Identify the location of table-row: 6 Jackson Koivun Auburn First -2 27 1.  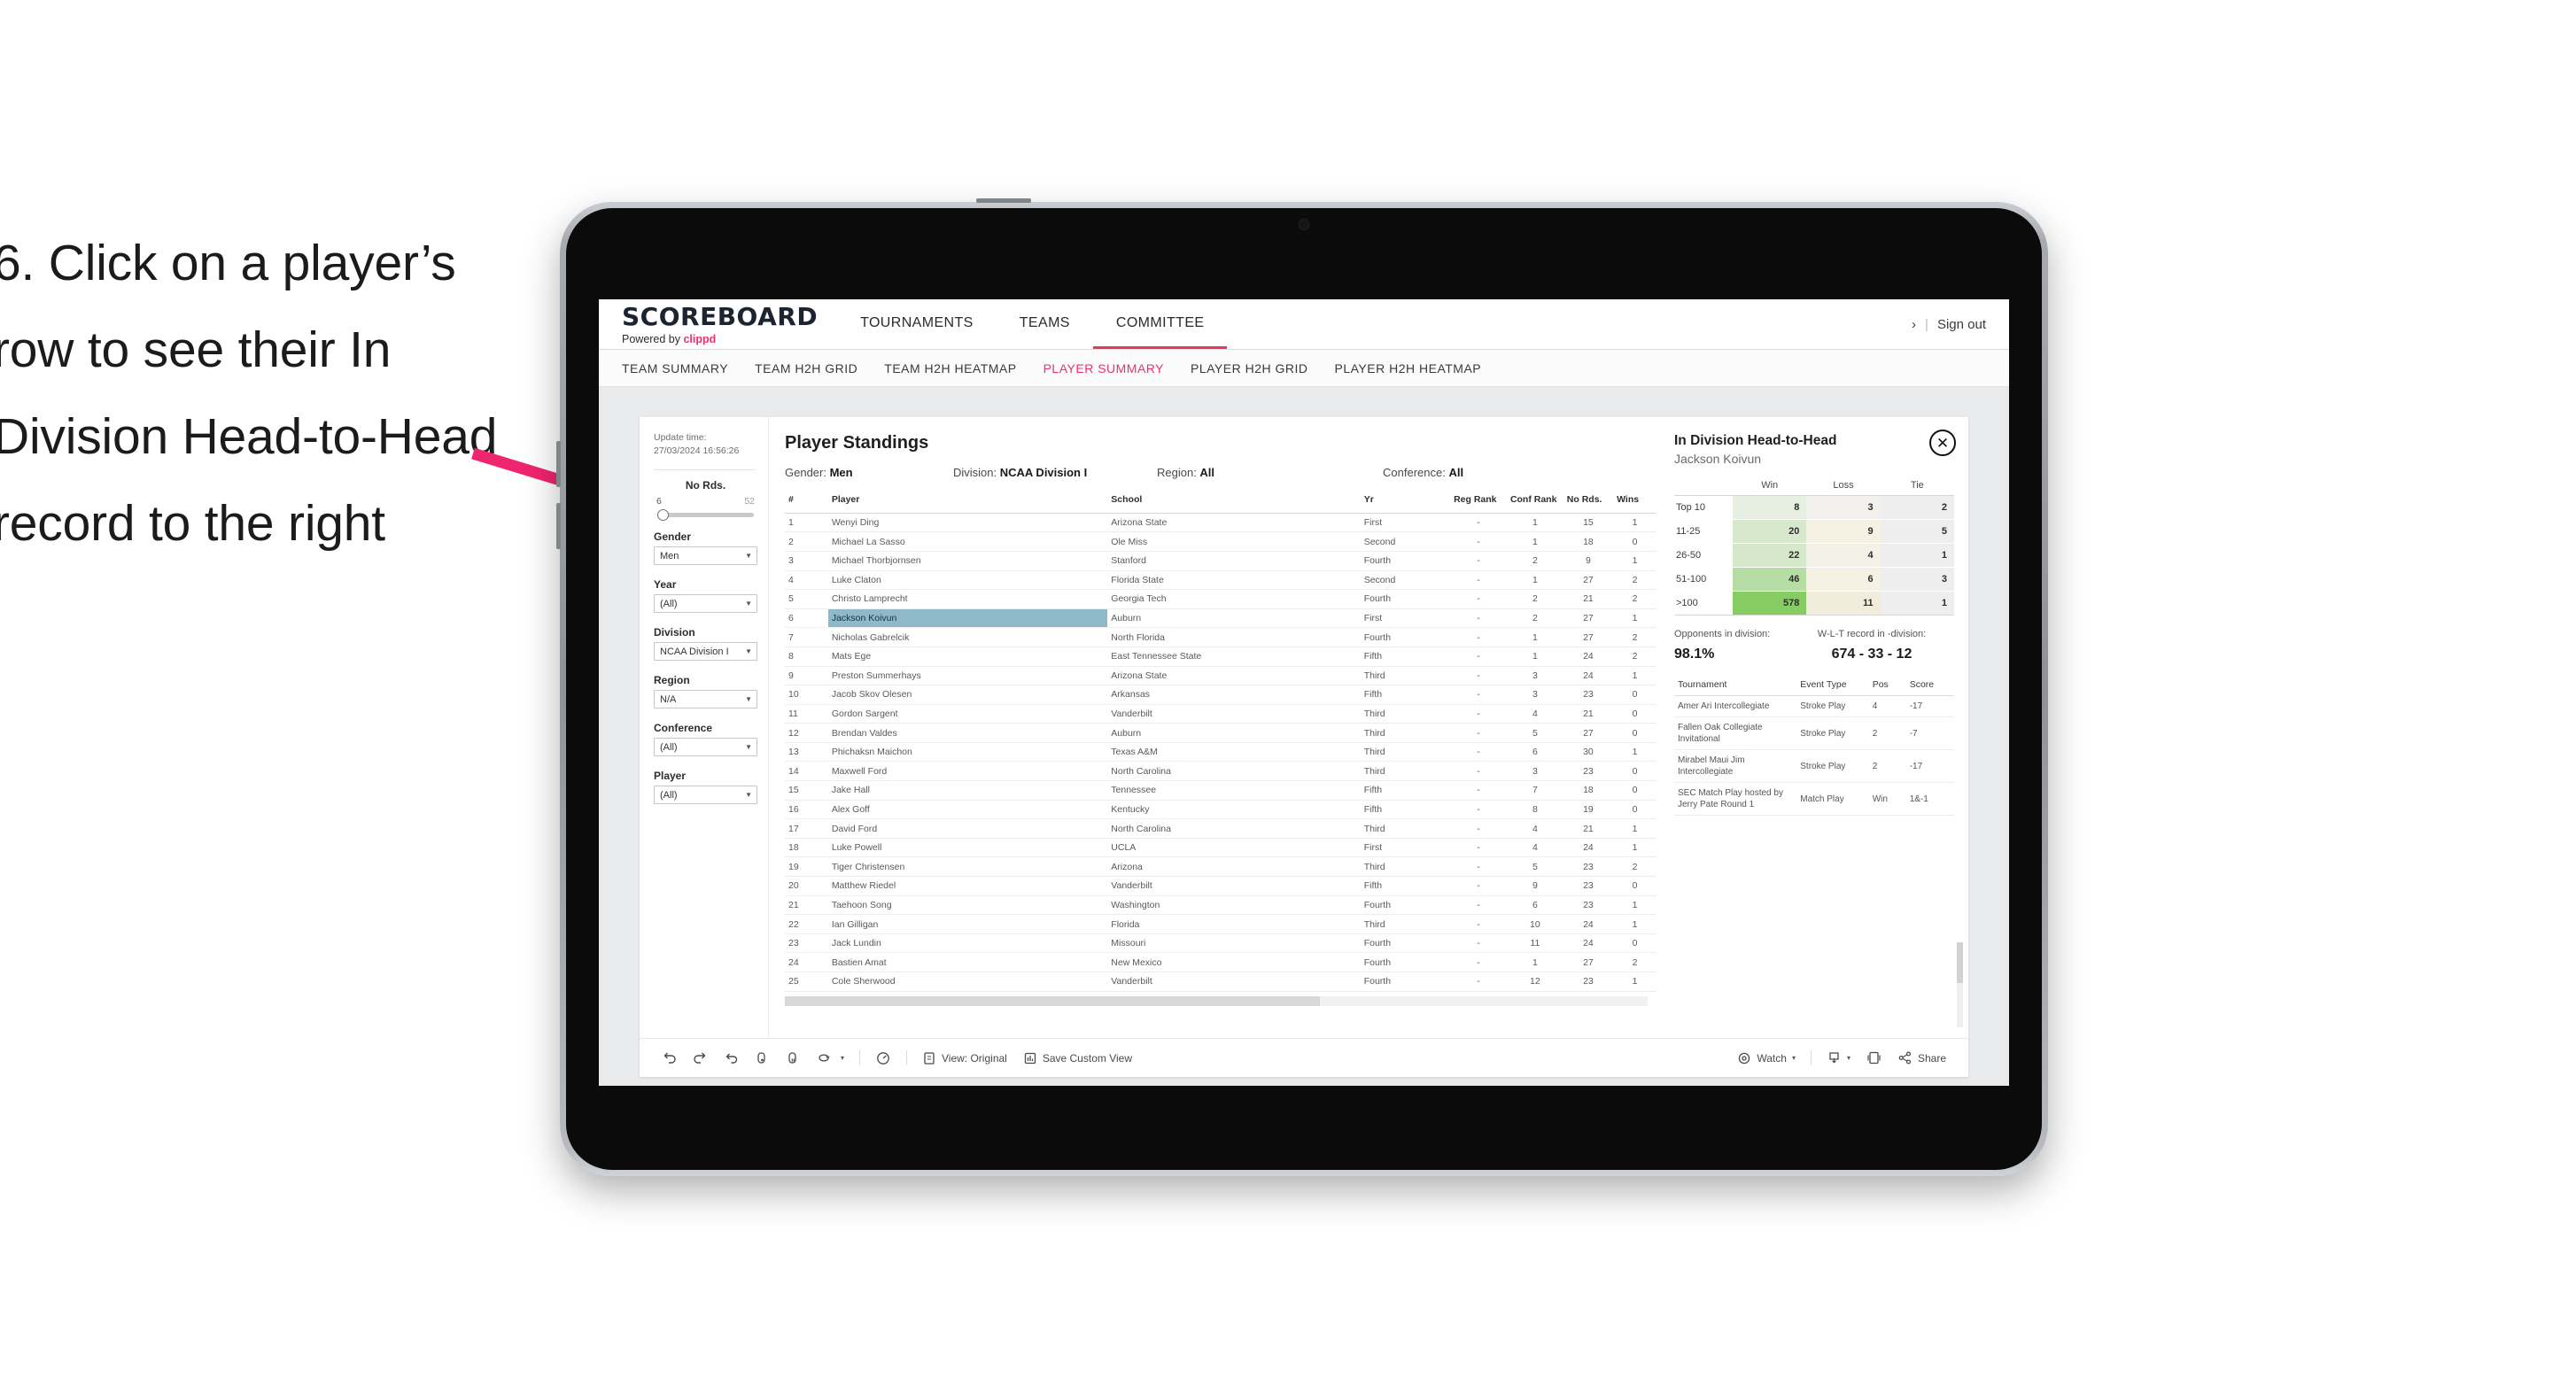
(1221, 619).